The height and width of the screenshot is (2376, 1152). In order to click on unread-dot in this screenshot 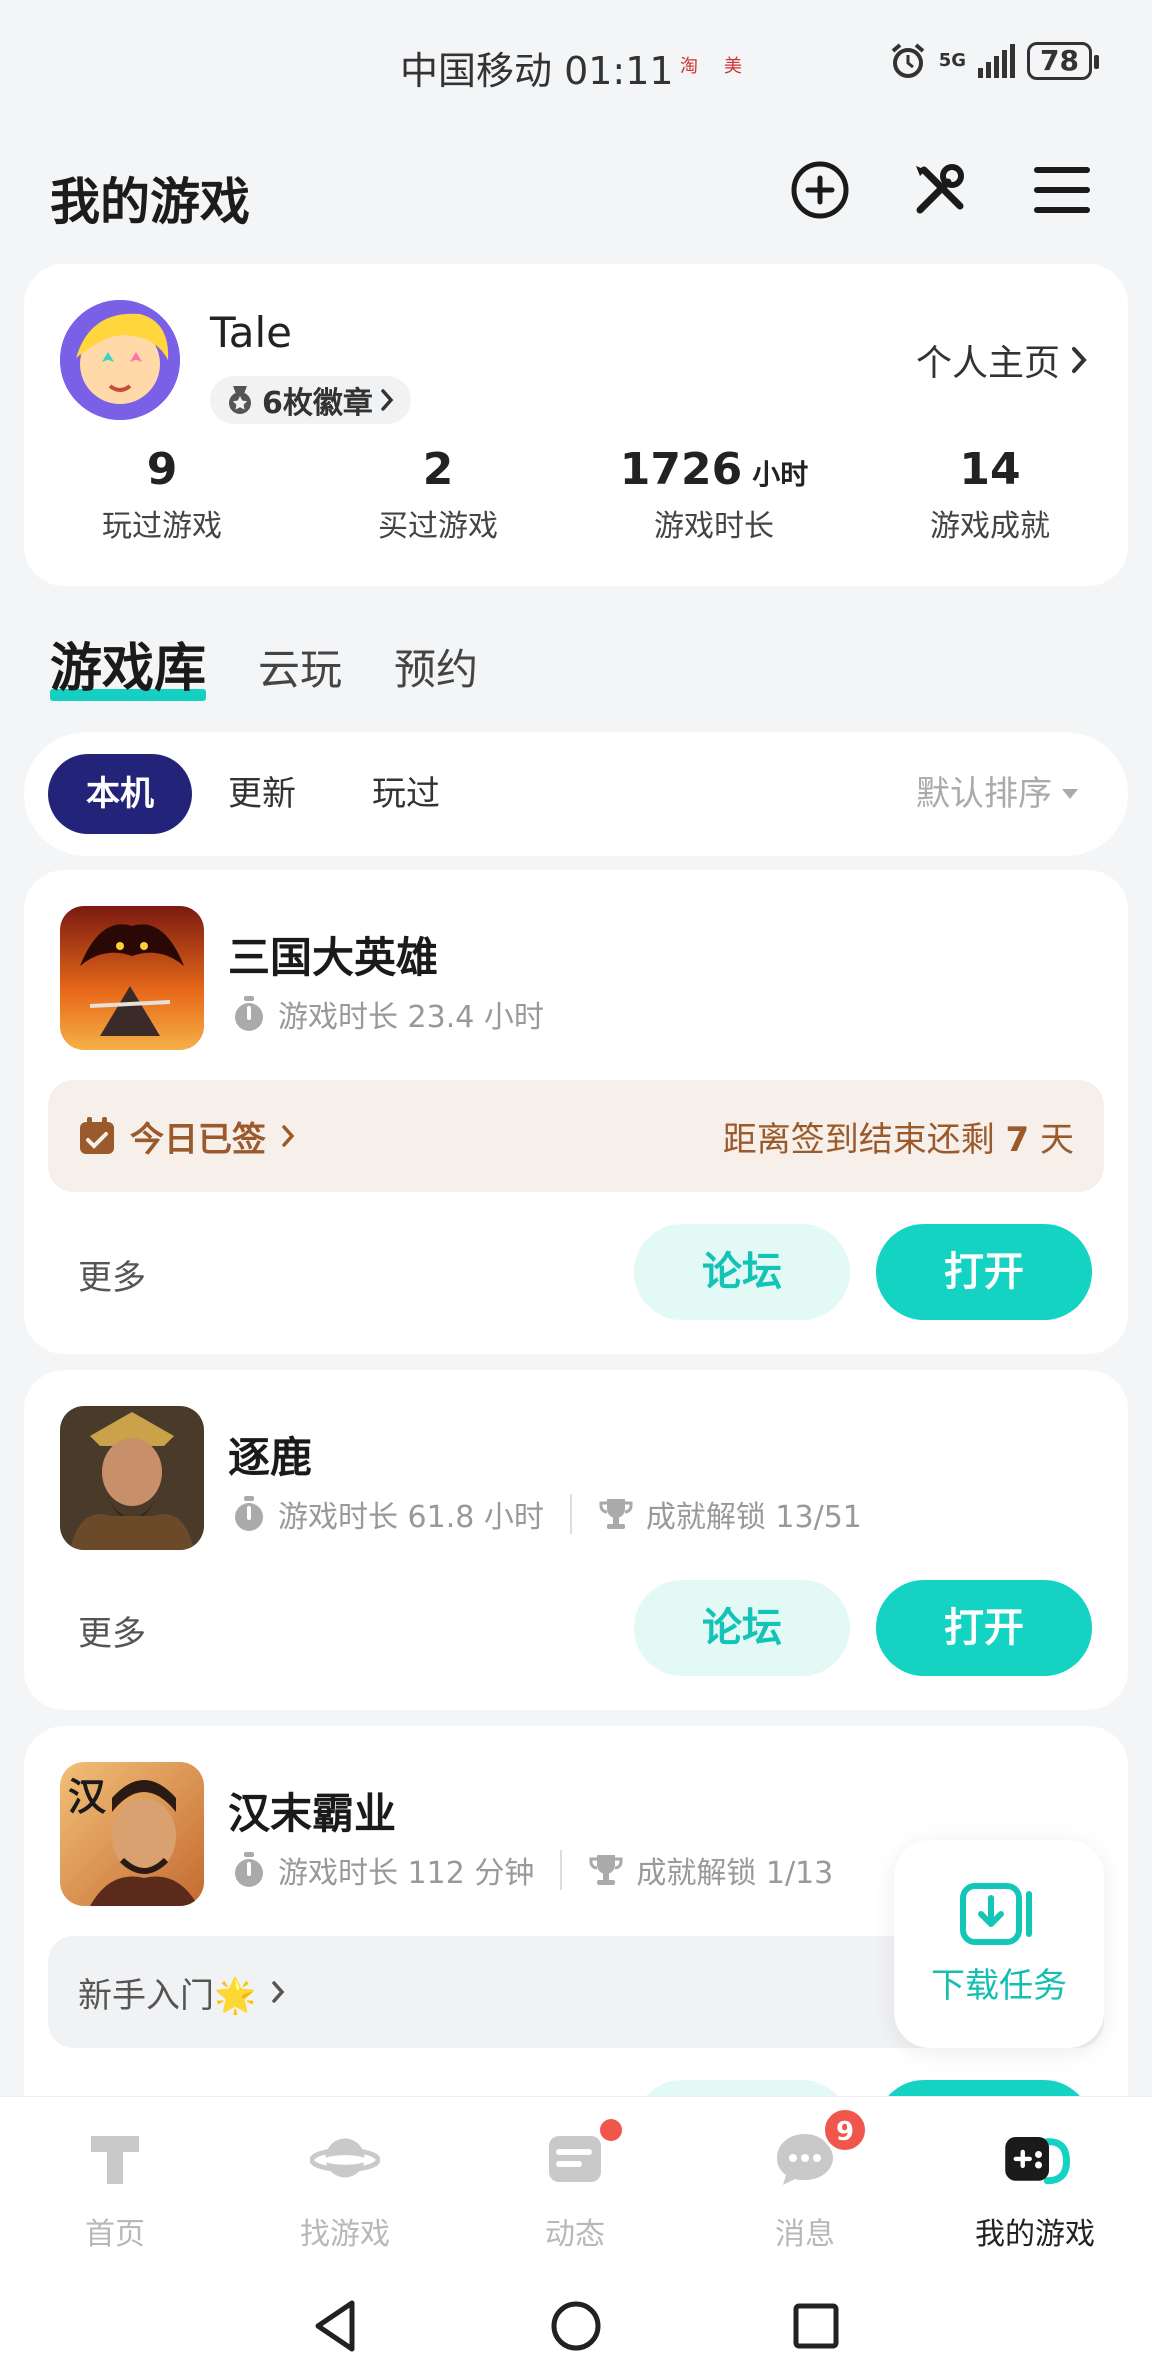, I will do `click(611, 2130)`.